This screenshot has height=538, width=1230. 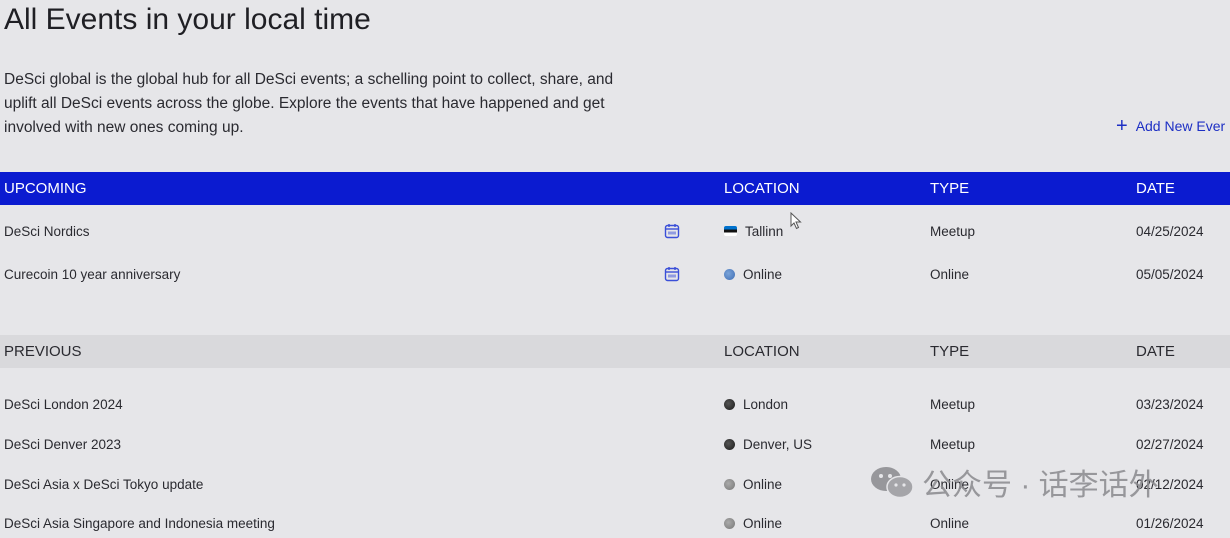 What do you see at coordinates (615, 231) in the screenshot?
I see `table-row: DeSci Nordics Tallinn Meetup 04/25/2024` at bounding box center [615, 231].